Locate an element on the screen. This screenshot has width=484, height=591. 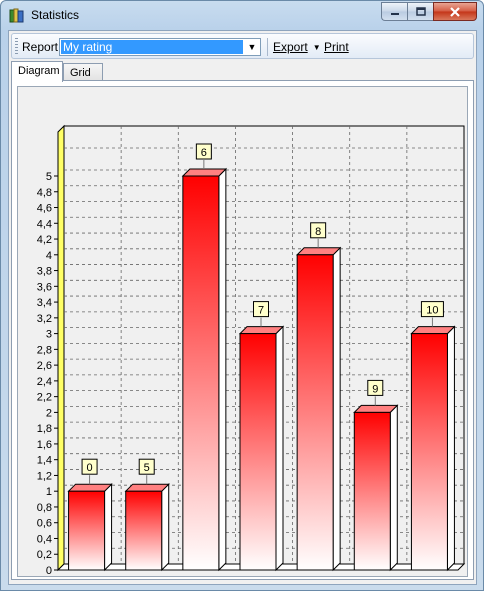
print-button: Print is located at coordinates (336, 47).